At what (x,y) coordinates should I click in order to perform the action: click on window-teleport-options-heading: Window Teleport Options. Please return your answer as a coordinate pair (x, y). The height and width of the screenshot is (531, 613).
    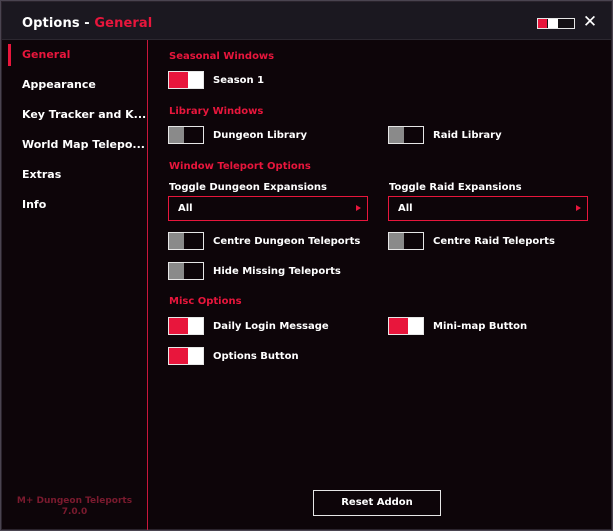
    Looking at the image, I should click on (240, 166).